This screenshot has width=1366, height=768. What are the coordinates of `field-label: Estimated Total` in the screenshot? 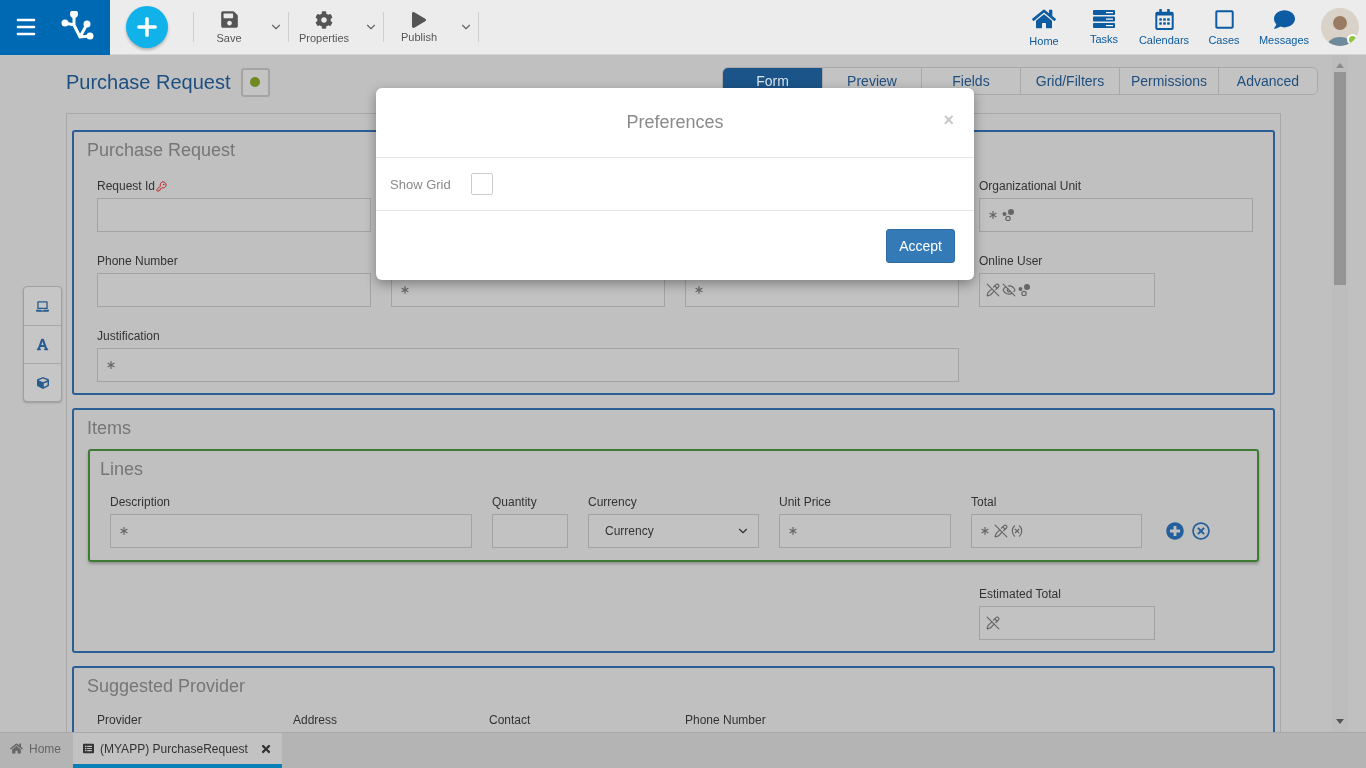 It's located at (1020, 594).